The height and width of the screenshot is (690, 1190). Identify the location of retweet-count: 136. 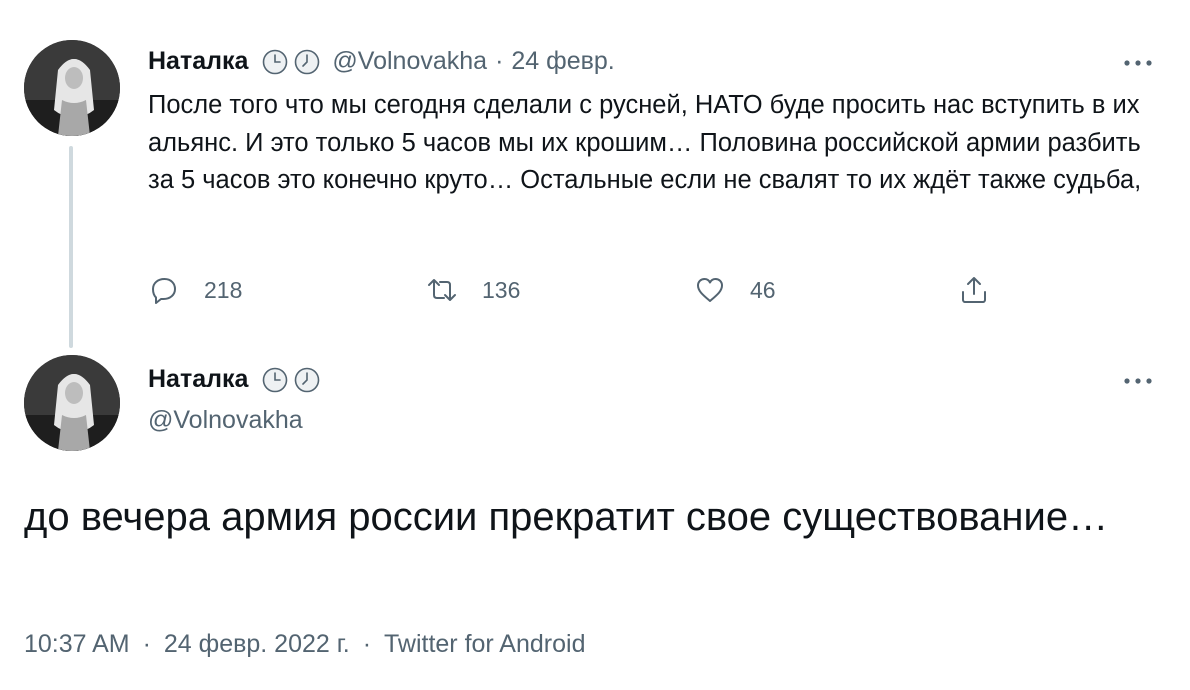
(501, 289).